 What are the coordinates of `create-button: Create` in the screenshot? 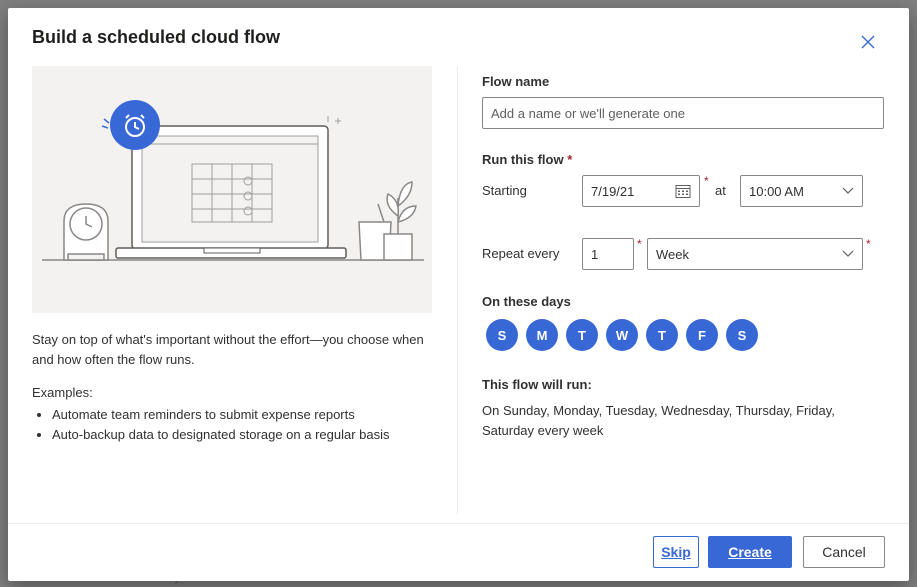 It's located at (750, 552).